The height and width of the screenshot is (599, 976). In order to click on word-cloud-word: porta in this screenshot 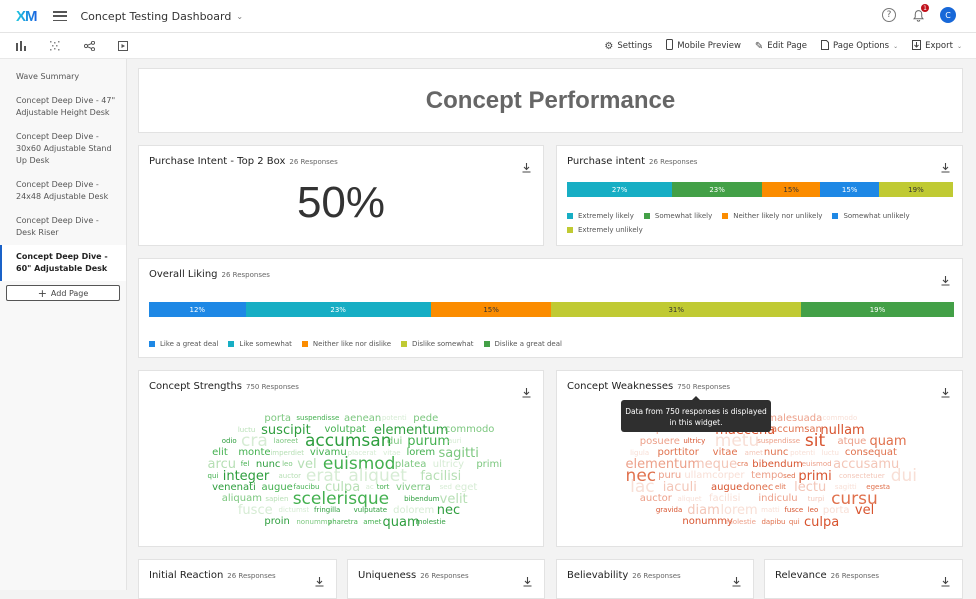, I will do `click(277, 418)`.